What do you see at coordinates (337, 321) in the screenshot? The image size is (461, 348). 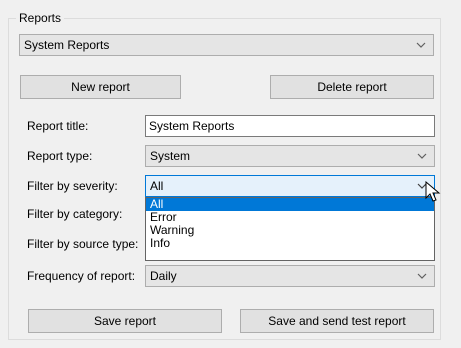 I see `save-and-send-test-report-button: Save and send test report` at bounding box center [337, 321].